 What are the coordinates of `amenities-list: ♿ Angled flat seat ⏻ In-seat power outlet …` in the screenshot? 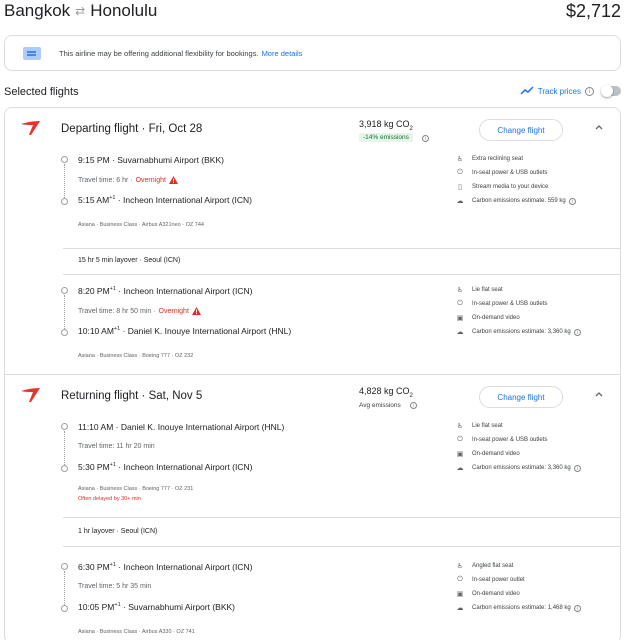 It's located at (536, 587).